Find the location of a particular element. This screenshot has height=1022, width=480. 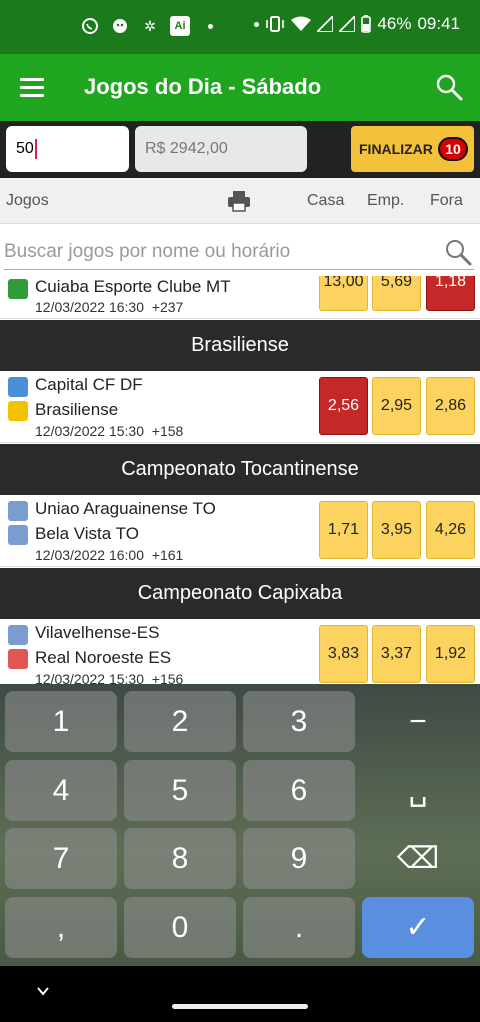

text-cursor is located at coordinates (35, 149).